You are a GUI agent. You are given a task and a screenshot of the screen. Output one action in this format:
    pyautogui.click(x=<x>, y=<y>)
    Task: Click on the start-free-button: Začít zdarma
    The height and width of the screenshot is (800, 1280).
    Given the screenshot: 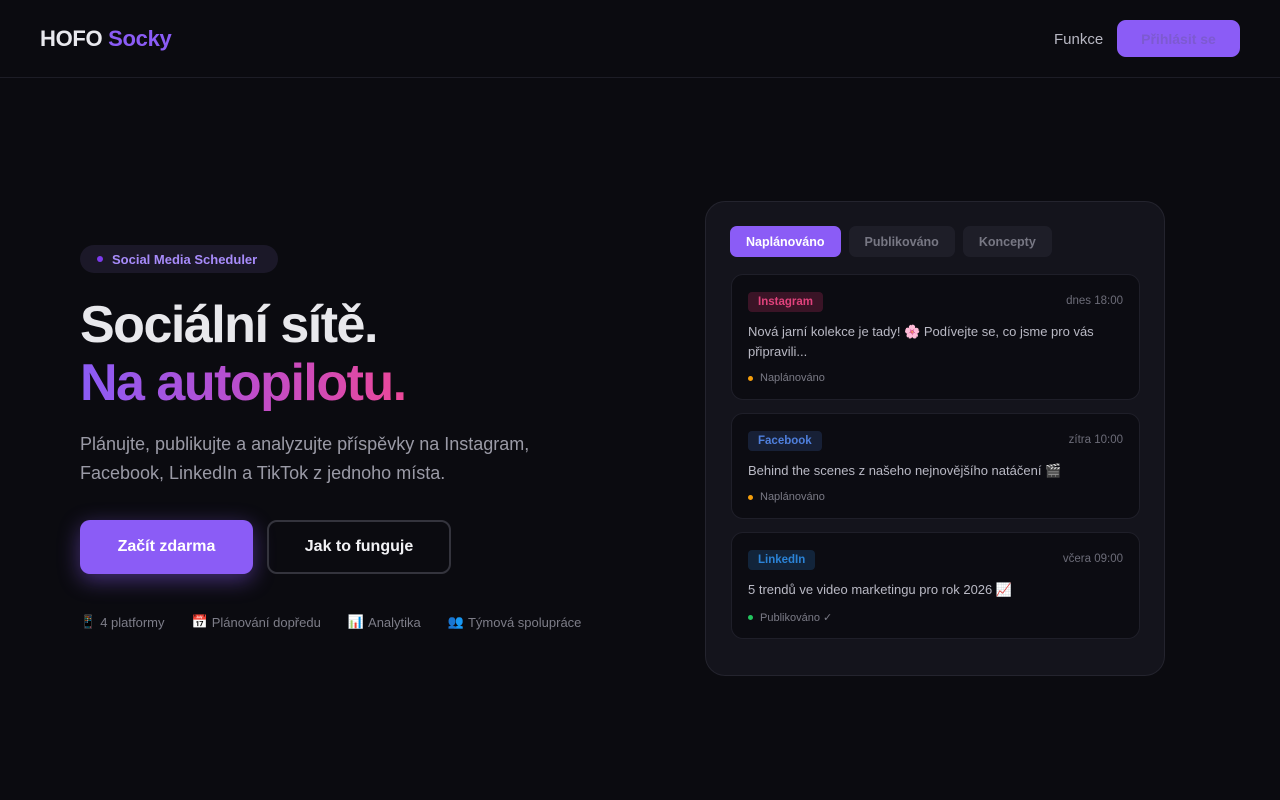 What is the action you would take?
    pyautogui.click(x=166, y=547)
    